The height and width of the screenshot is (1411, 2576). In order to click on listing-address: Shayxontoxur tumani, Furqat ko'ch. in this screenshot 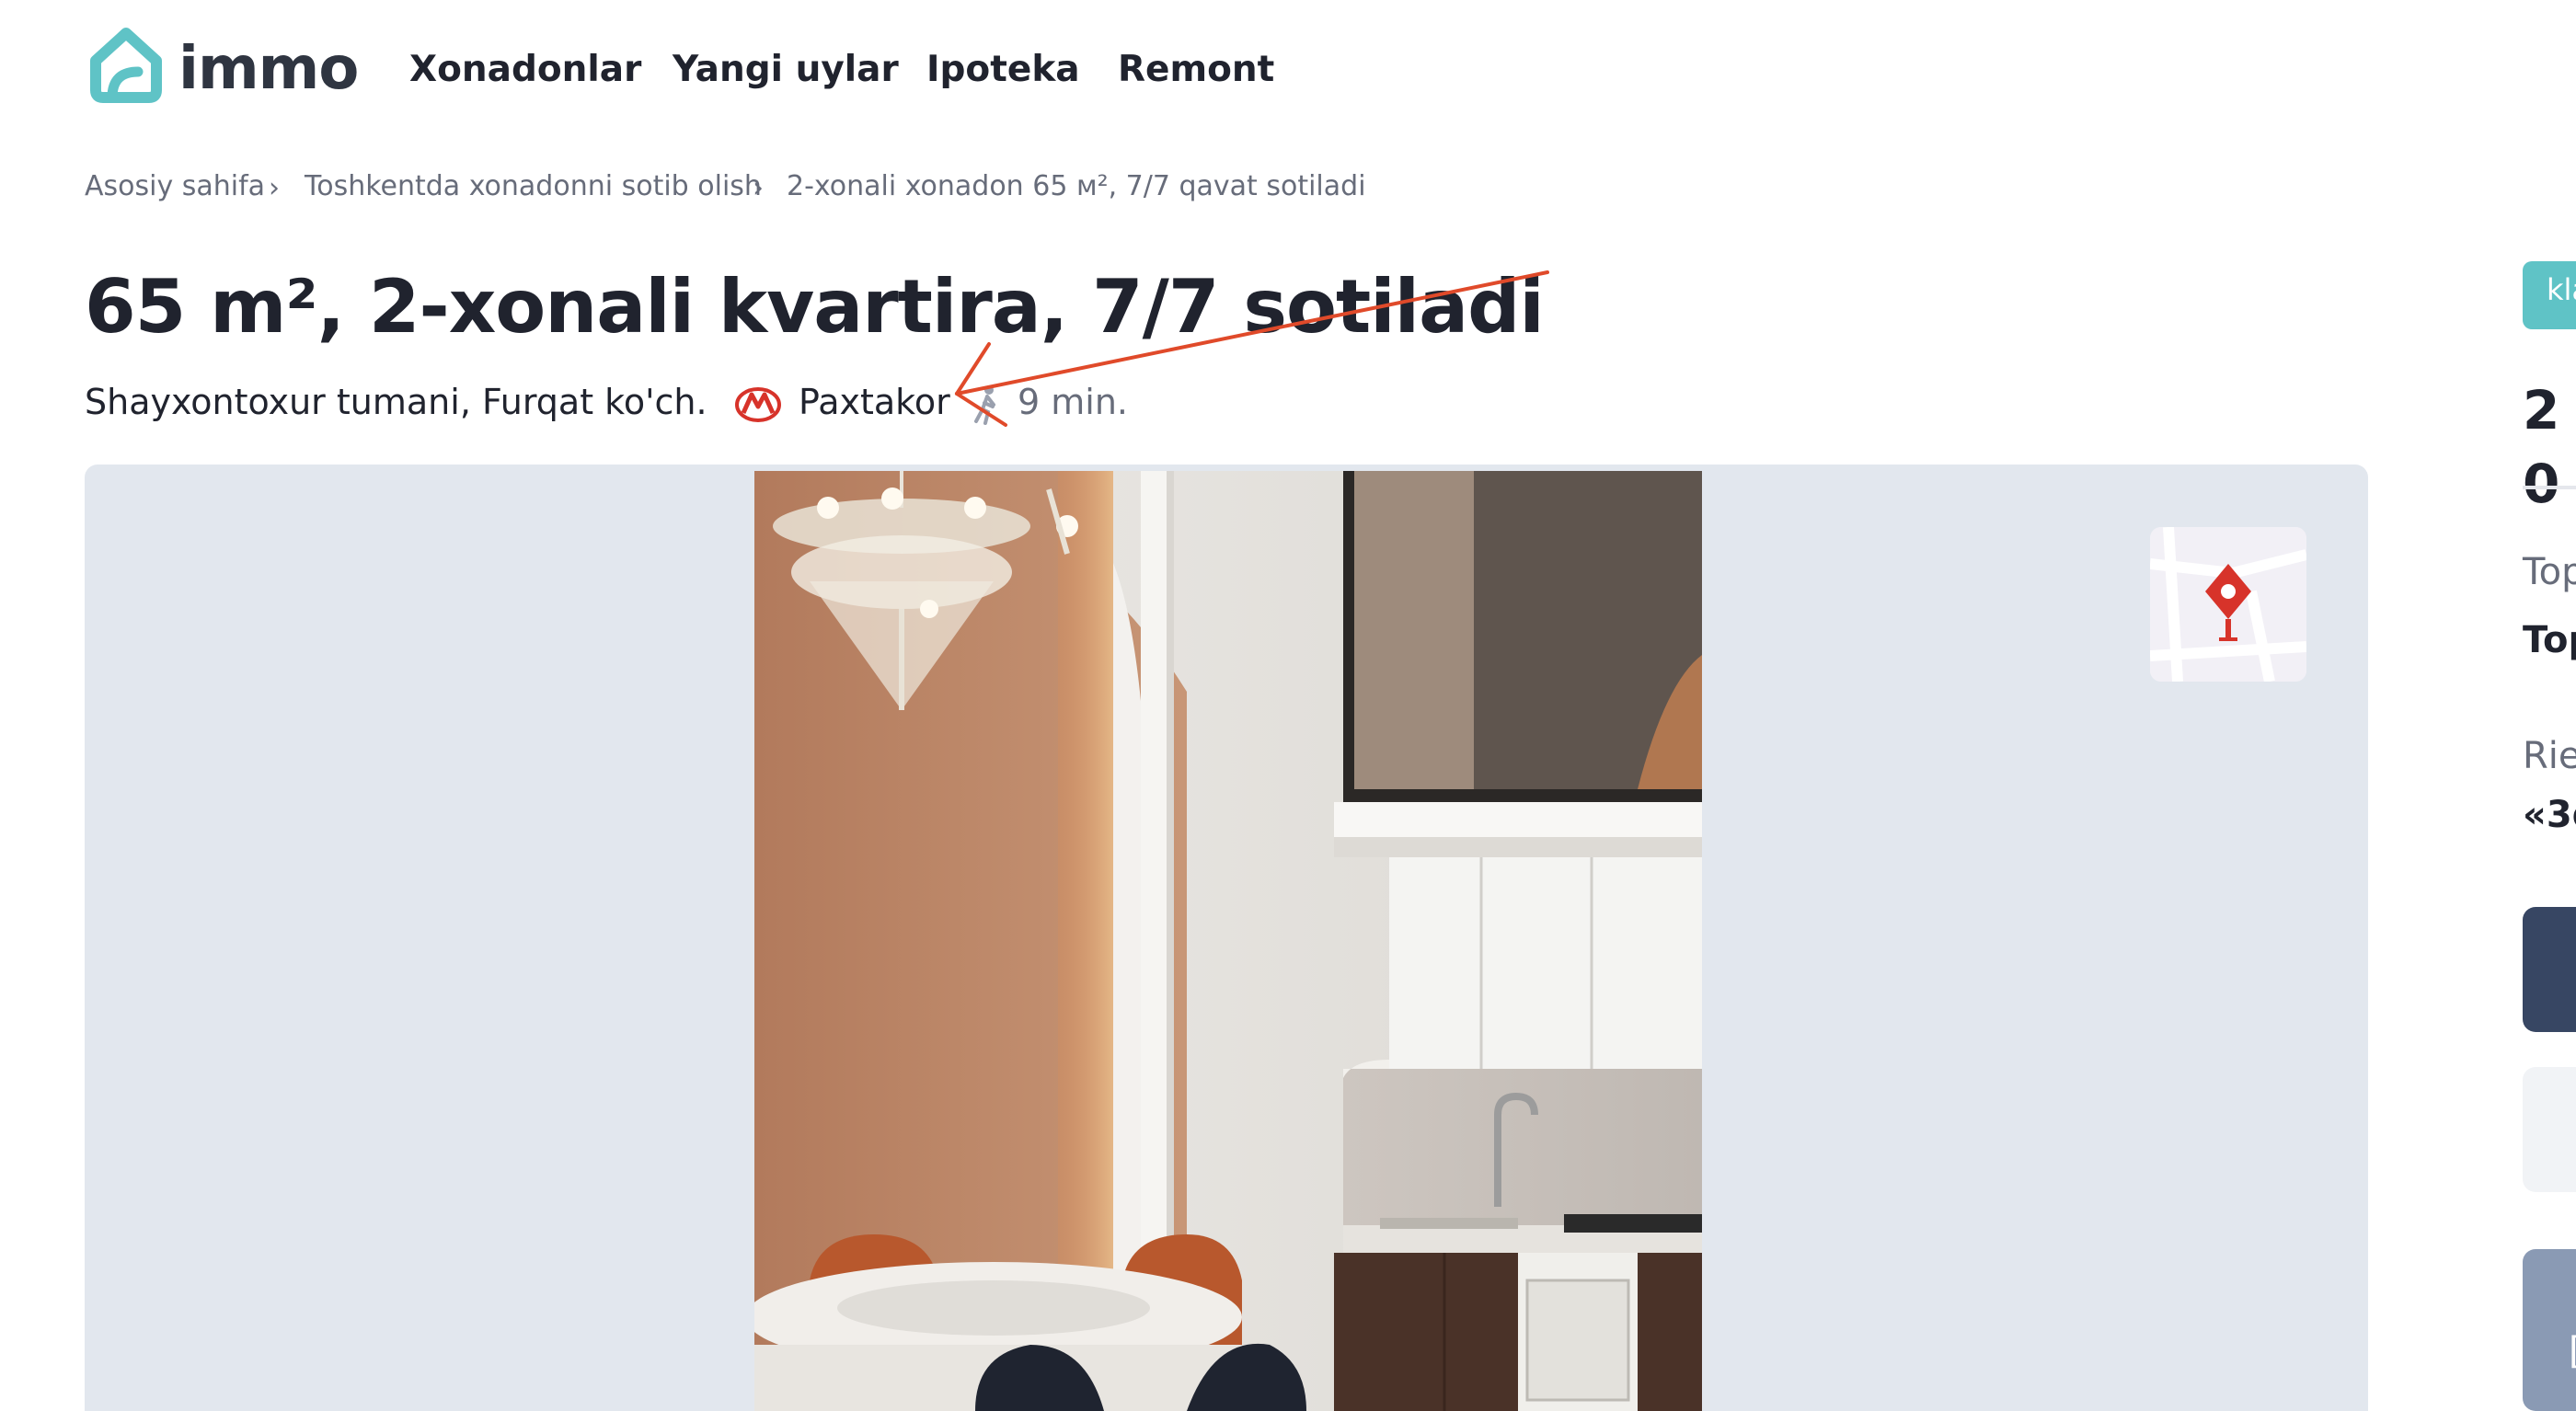, I will do `click(396, 402)`.